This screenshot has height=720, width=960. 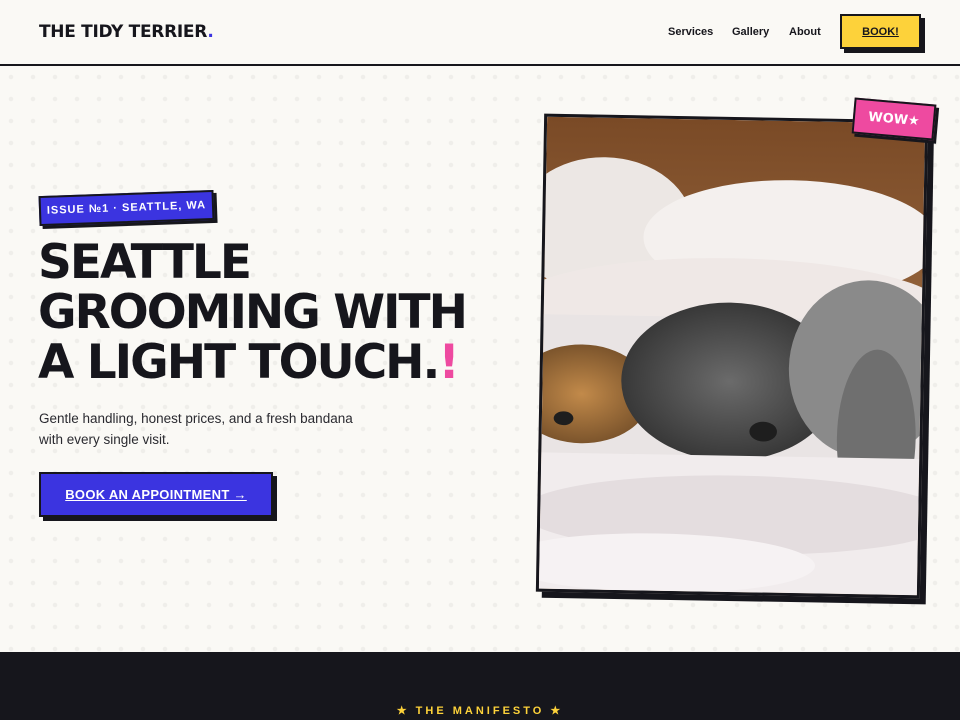 I want to click on book-appointment-button: BOOK AN APPOINTMENT →, so click(x=156, y=494).